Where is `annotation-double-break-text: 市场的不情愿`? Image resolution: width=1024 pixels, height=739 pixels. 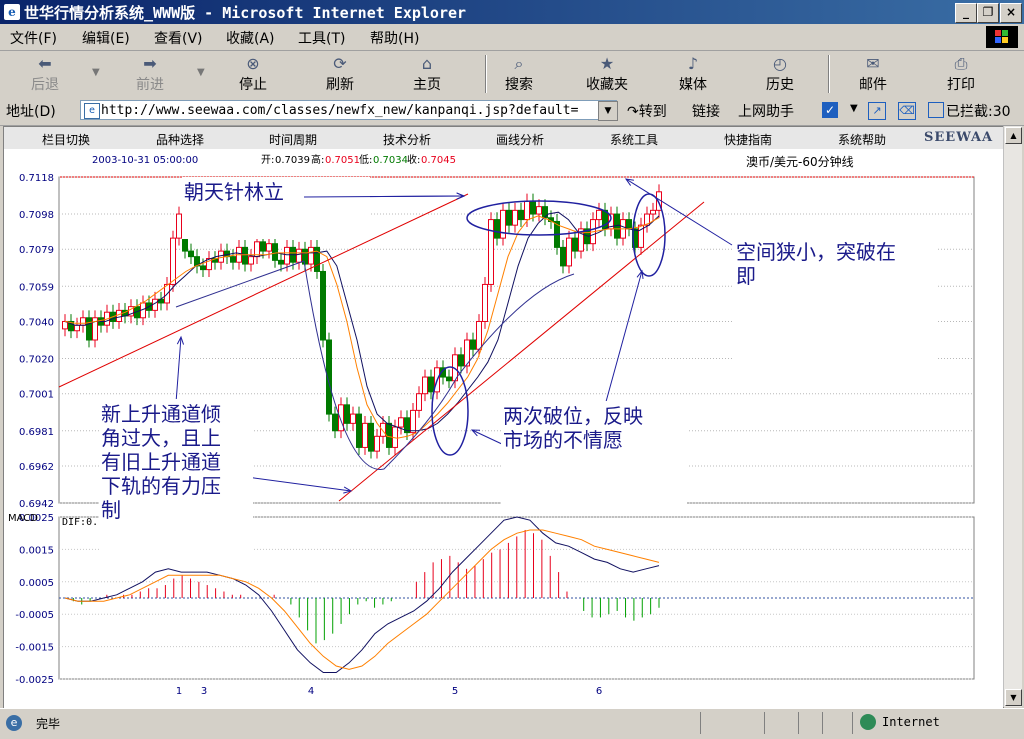 annotation-double-break-text: 市场的不情愿 is located at coordinates (563, 440).